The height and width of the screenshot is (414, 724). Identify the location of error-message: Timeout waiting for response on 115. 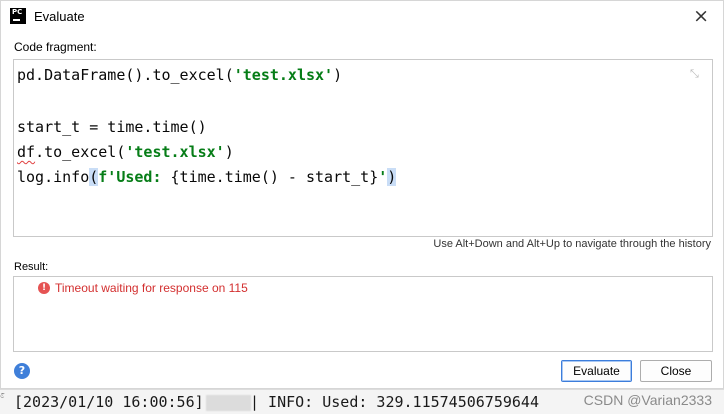
(151, 288).